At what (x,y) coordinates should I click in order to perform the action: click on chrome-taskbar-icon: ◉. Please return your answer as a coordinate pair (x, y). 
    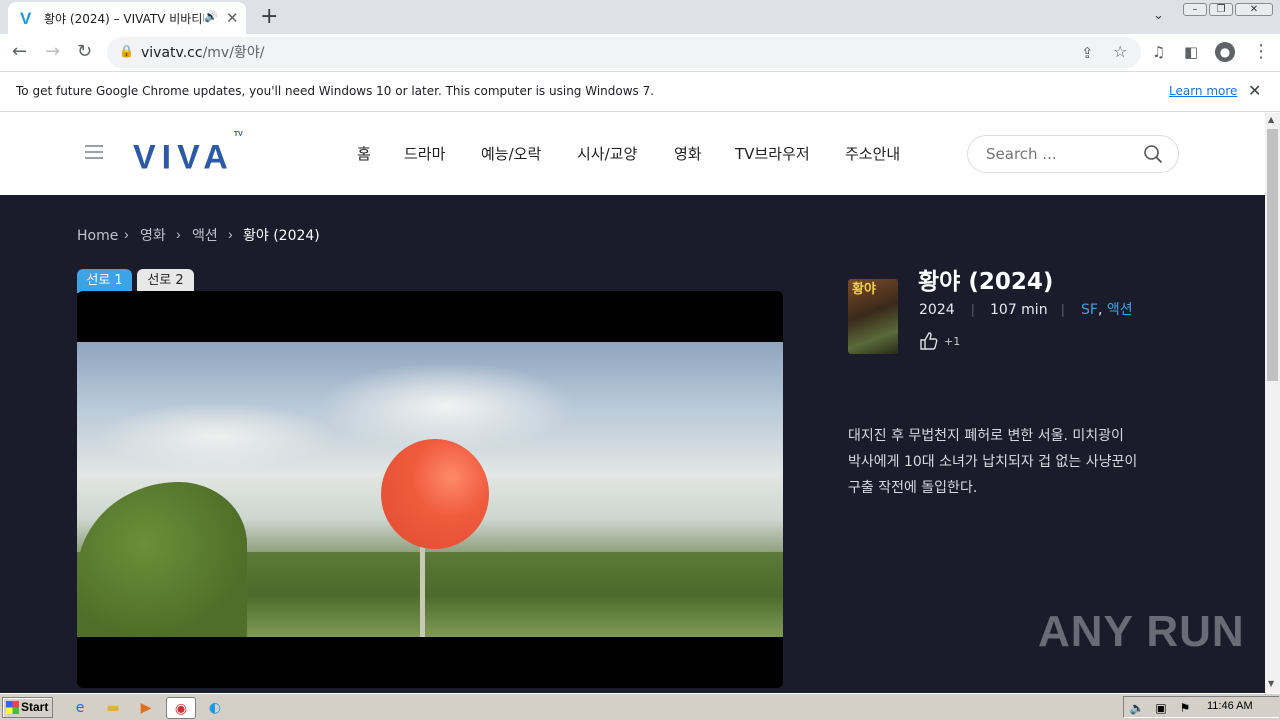
    Looking at the image, I should click on (181, 708).